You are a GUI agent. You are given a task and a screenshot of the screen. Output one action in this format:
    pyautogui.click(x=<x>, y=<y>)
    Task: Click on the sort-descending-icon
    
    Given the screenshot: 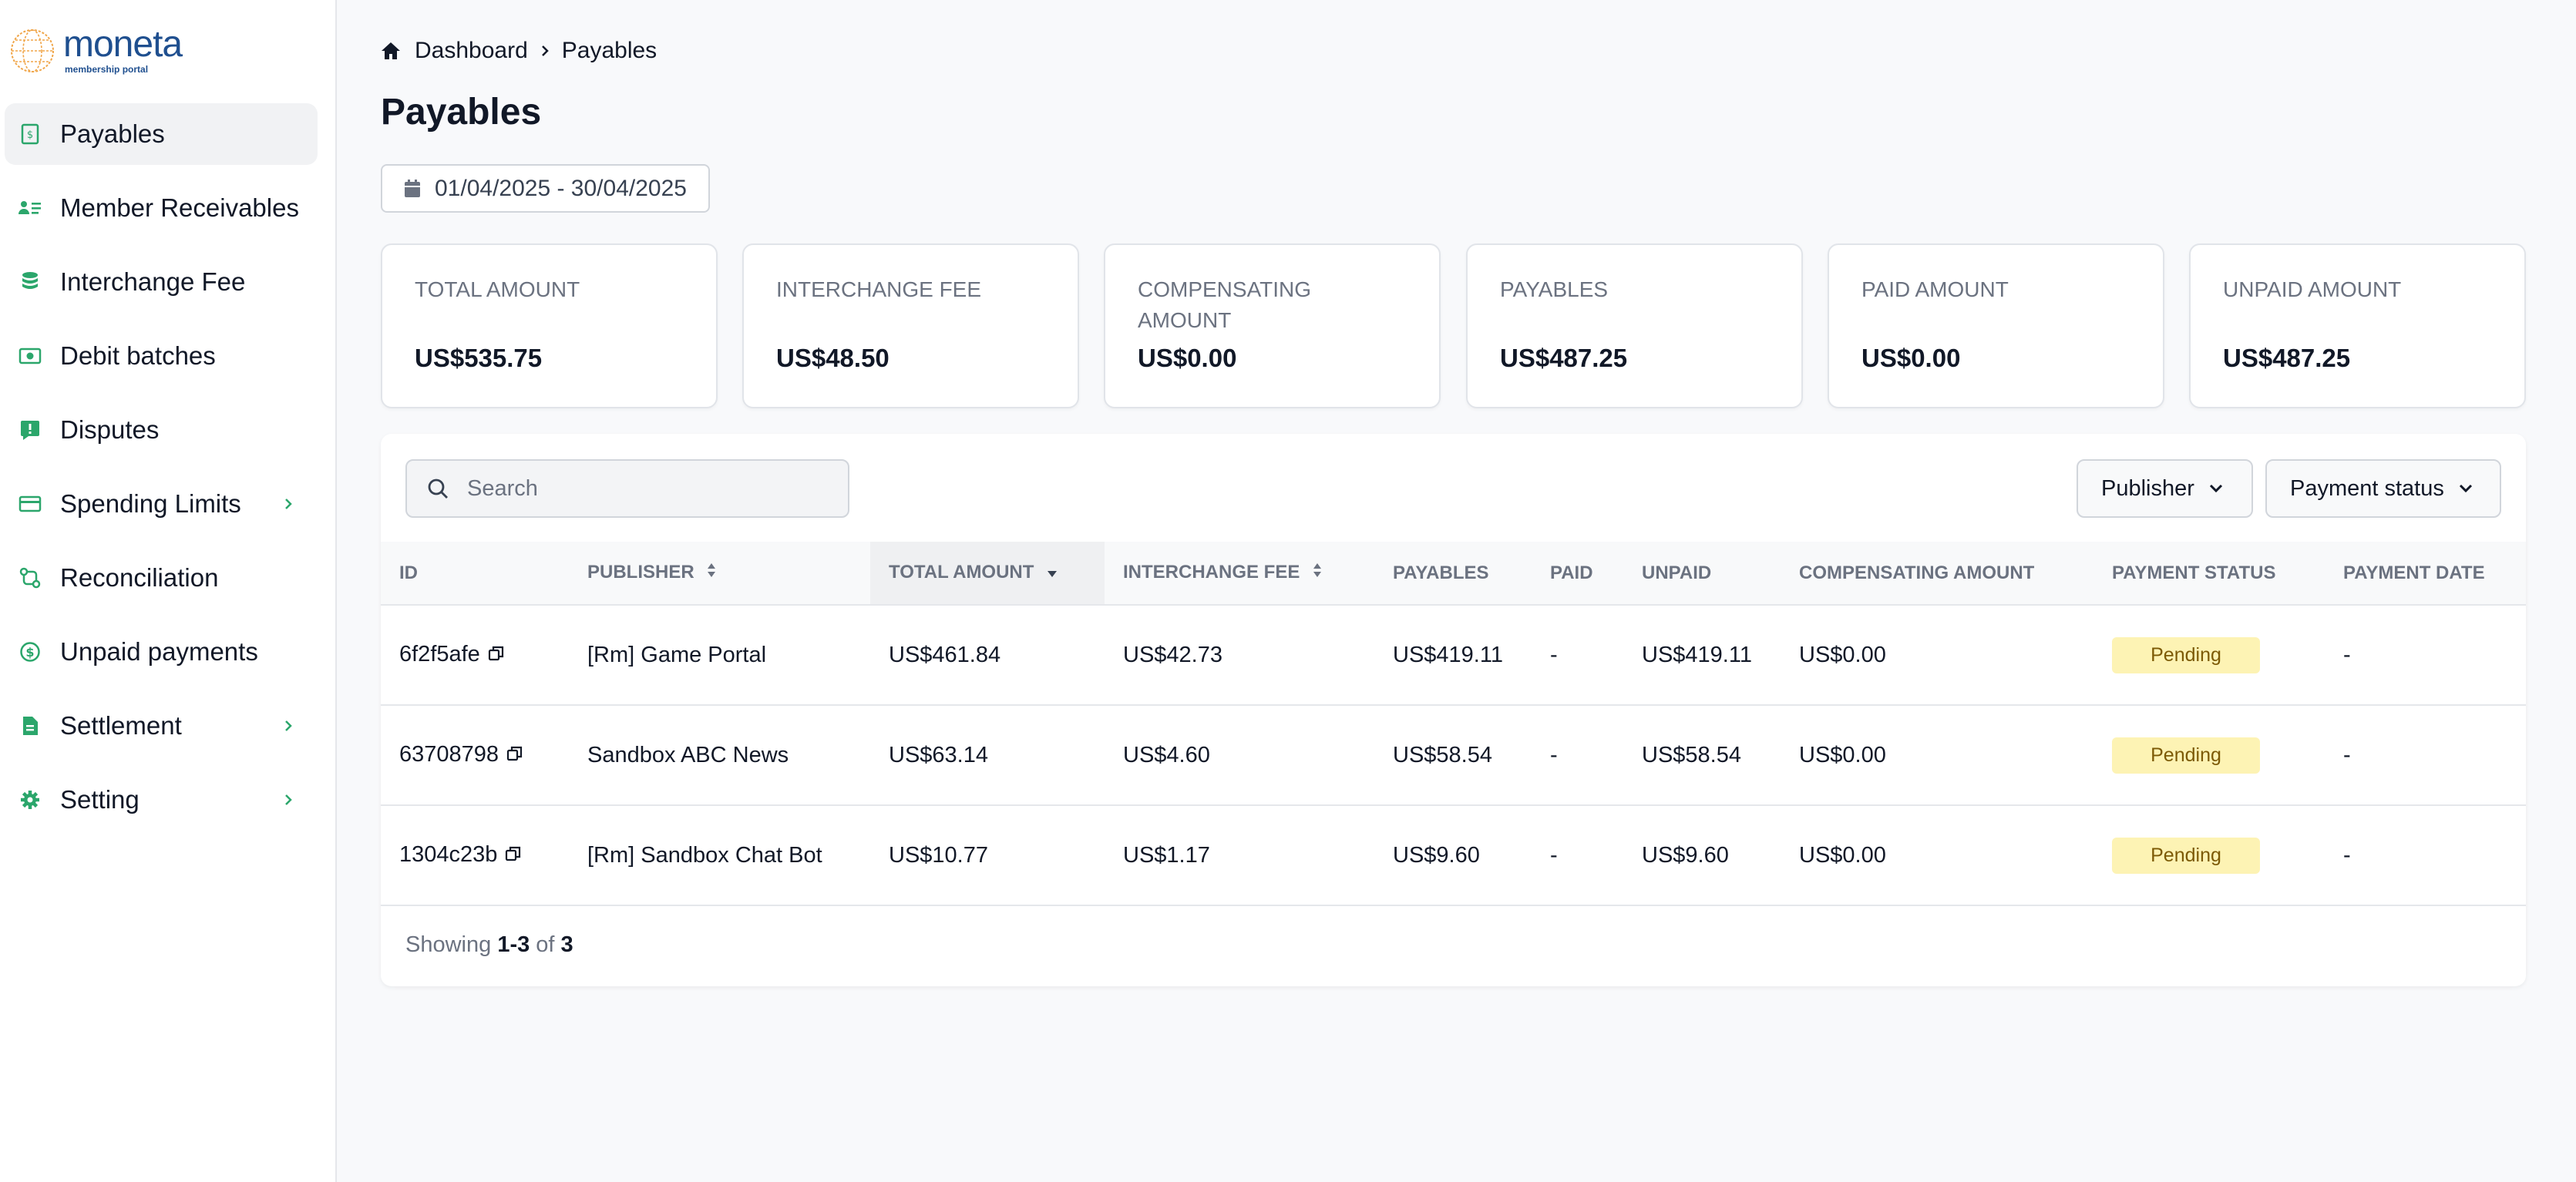 What is the action you would take?
    pyautogui.click(x=1052, y=573)
    